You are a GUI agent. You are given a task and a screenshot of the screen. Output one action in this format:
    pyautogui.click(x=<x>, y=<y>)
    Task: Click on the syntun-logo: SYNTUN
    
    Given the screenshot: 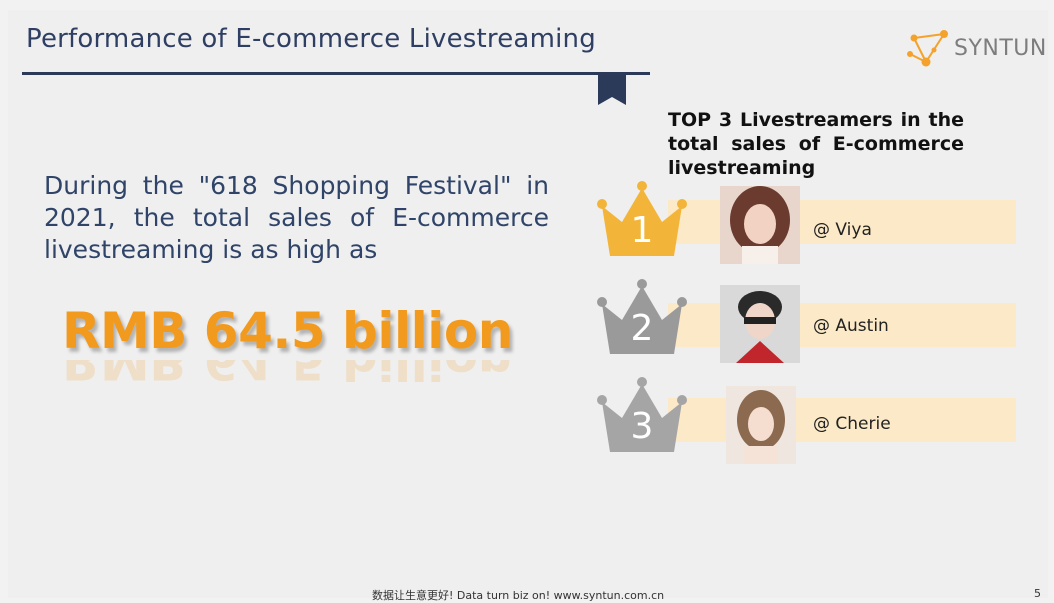 What is the action you would take?
    pyautogui.click(x=979, y=50)
    